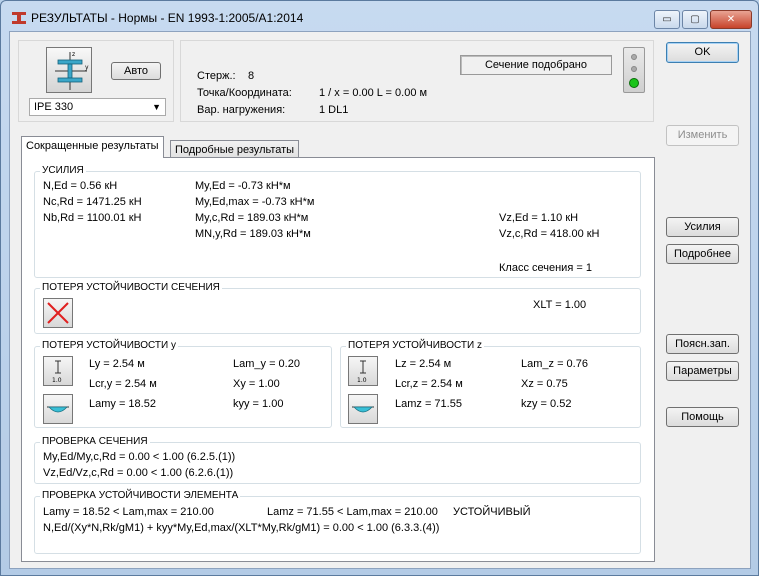  I want to click on buckling-y-title: ПОТЕРЯ УСТОЙЧИВОСТИ y, so click(109, 345).